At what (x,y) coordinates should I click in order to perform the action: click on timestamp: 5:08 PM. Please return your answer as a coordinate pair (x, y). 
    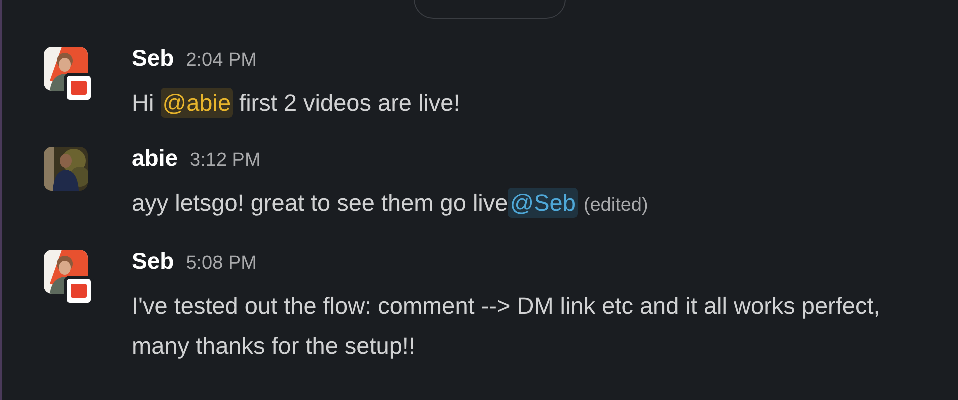
    Looking at the image, I should click on (221, 264).